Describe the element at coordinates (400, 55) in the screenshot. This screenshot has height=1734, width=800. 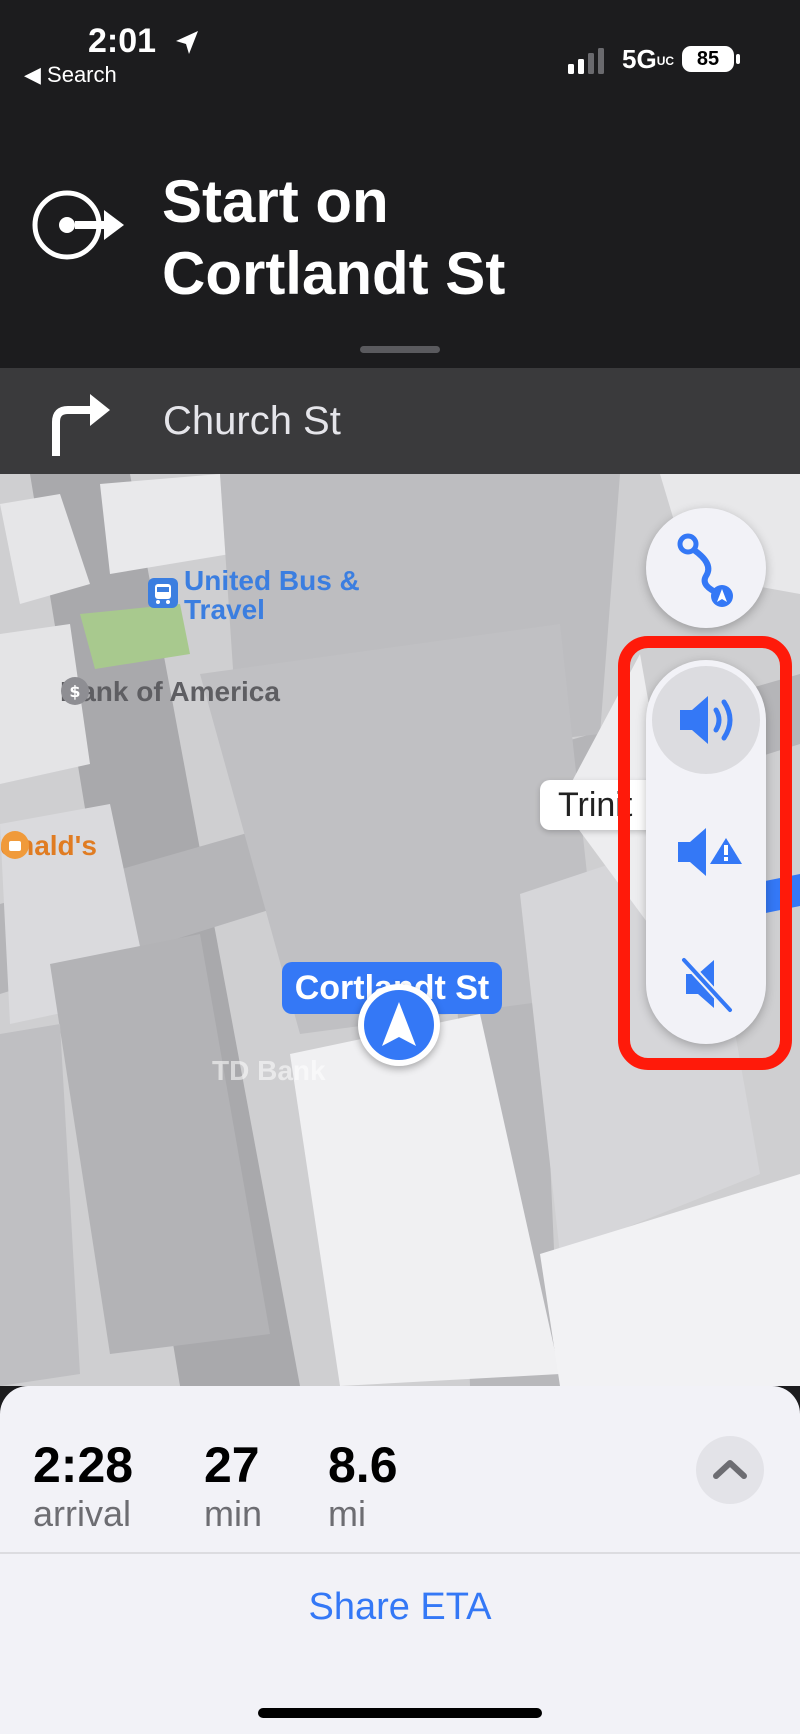
I see `status-bar: 2:01 ◀ Search 5GUC 85` at that location.